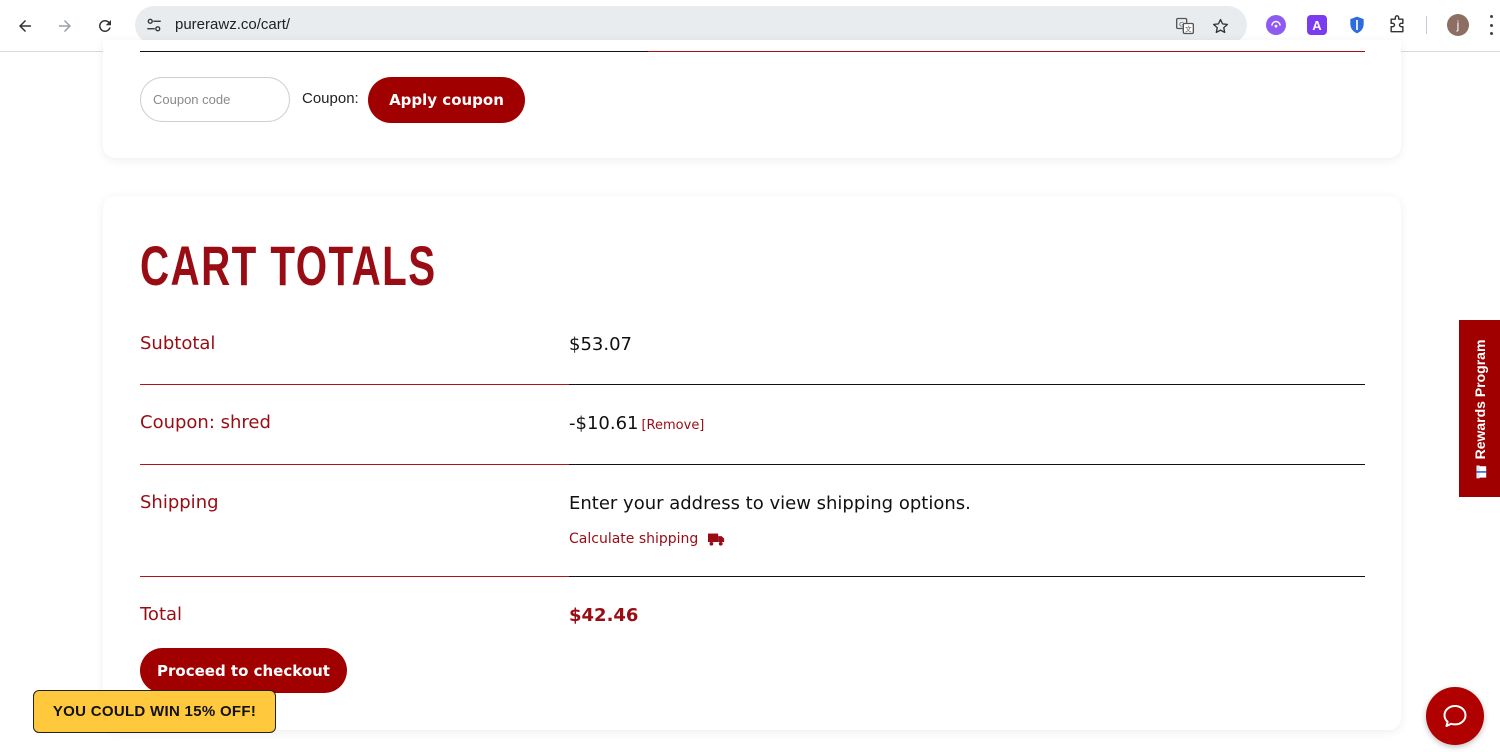 This screenshot has height=752, width=1500. What do you see at coordinates (330, 98) in the screenshot?
I see `coupon-label: Coupon:` at bounding box center [330, 98].